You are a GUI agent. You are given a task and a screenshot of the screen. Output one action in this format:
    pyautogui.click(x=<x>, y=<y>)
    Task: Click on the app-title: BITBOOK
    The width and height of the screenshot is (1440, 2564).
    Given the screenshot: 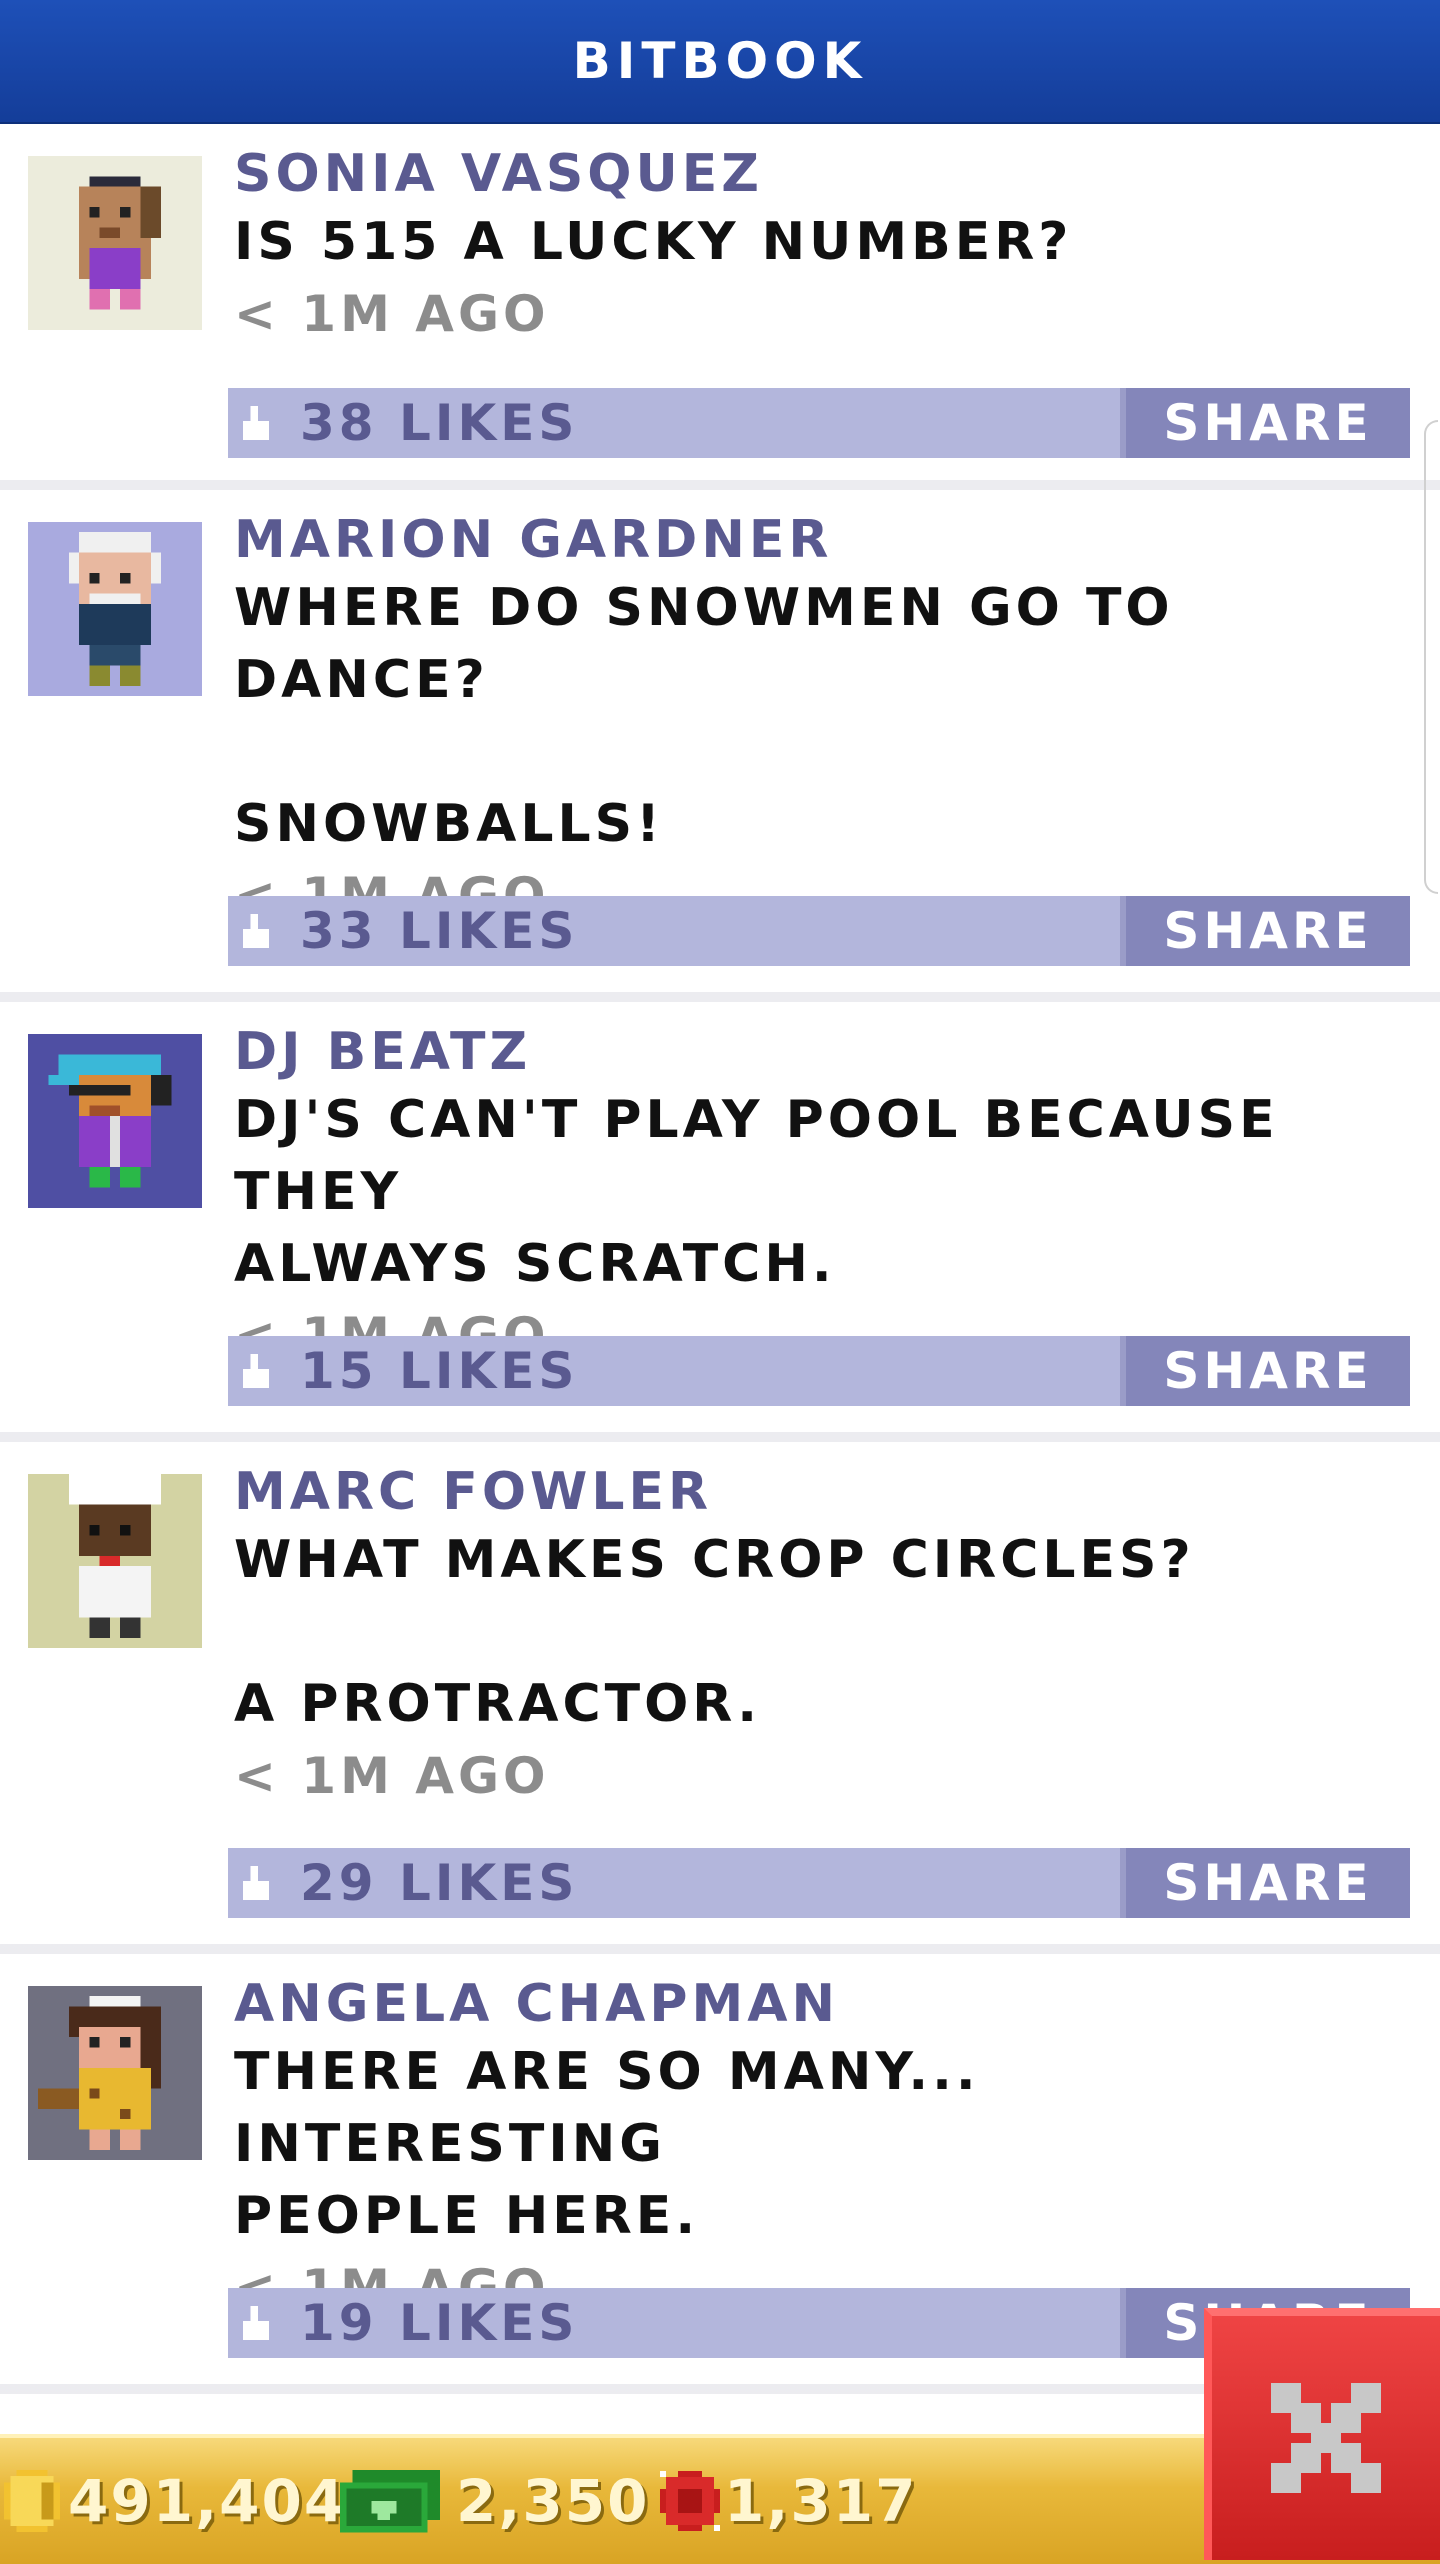 What is the action you would take?
    pyautogui.click(x=720, y=61)
    